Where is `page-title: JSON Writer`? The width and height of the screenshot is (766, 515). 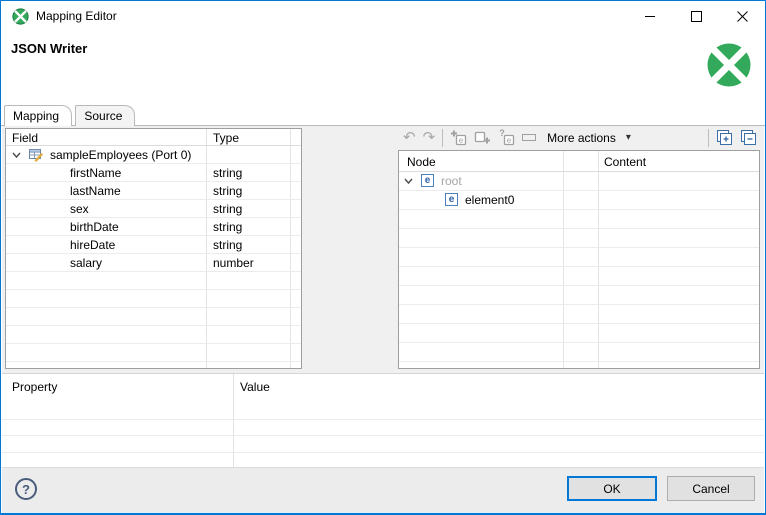
page-title: JSON Writer is located at coordinates (49, 48).